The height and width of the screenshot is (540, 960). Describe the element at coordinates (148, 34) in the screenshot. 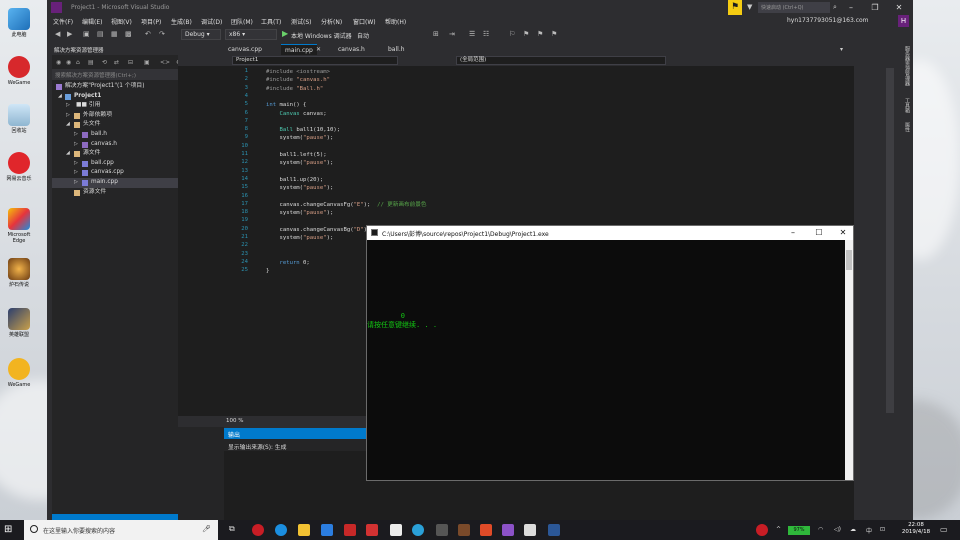

I see `undo-icon: ↶` at that location.